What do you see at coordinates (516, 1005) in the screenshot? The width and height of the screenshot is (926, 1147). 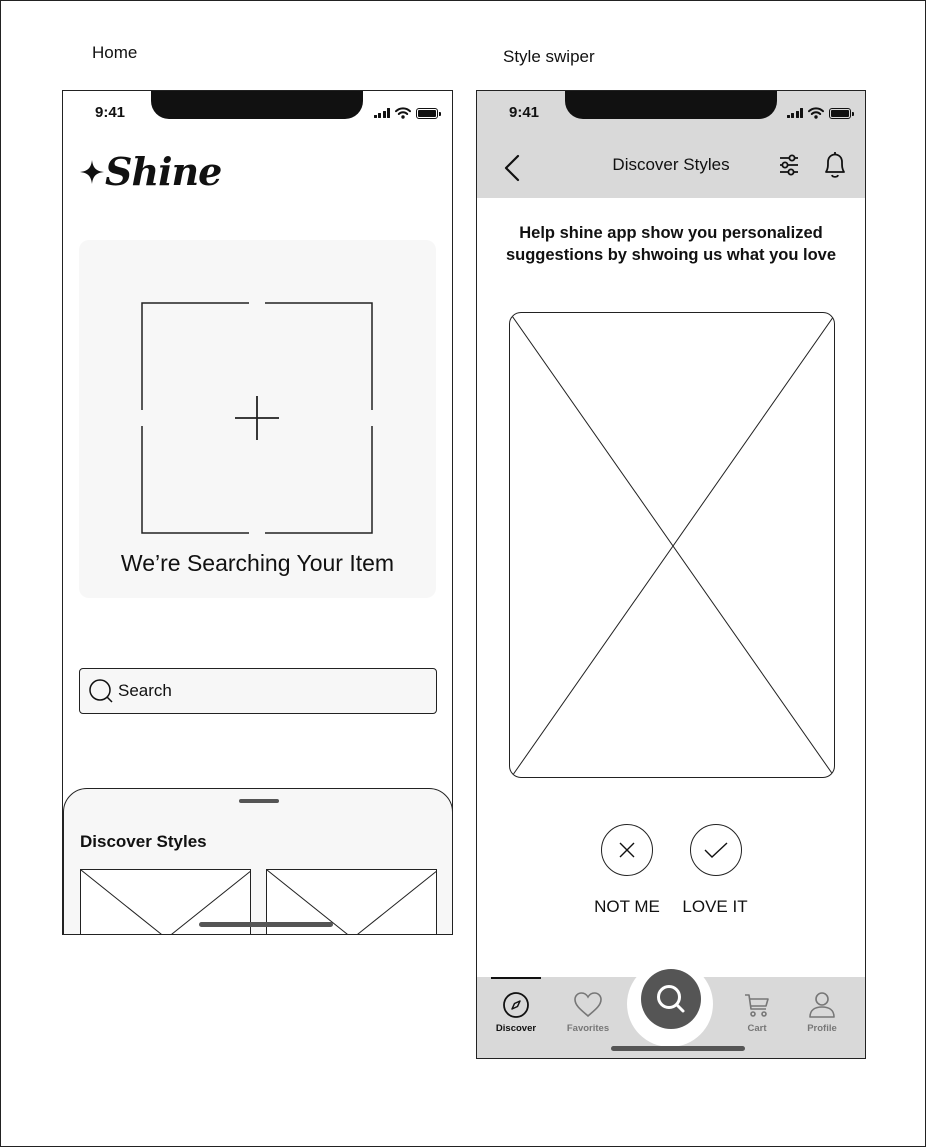 I see `compass-icon` at bounding box center [516, 1005].